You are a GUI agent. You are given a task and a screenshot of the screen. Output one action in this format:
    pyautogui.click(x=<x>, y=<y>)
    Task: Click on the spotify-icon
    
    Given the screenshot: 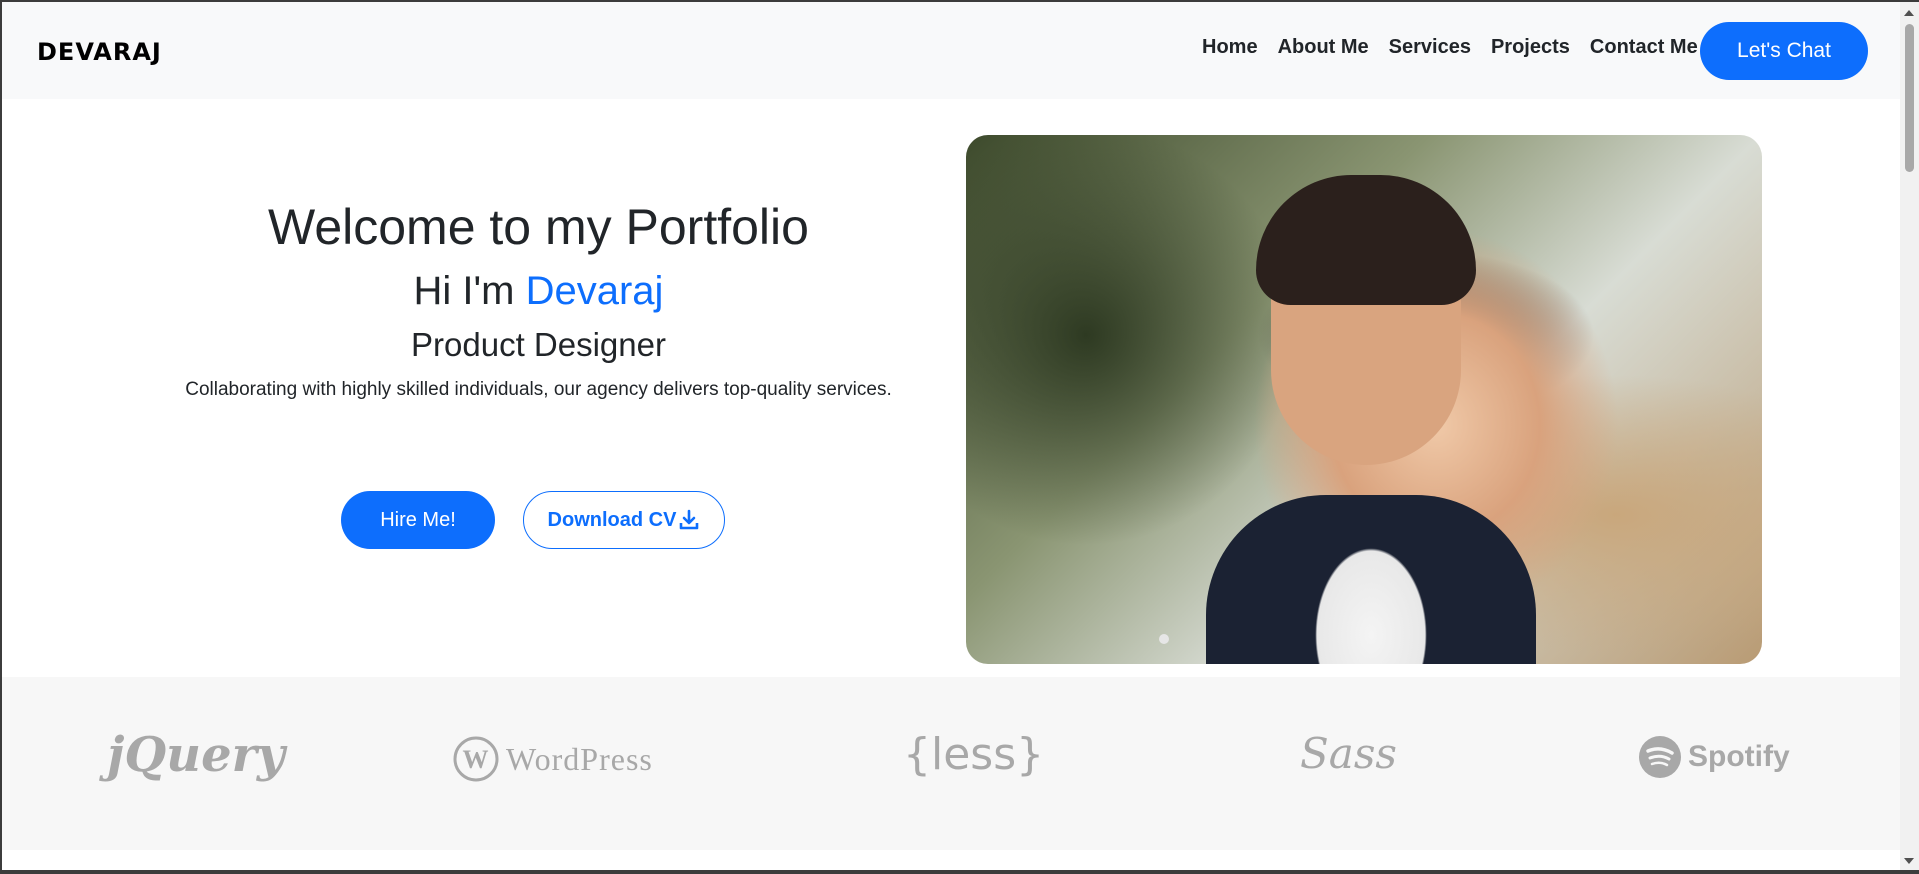 What is the action you would take?
    pyautogui.click(x=1660, y=757)
    